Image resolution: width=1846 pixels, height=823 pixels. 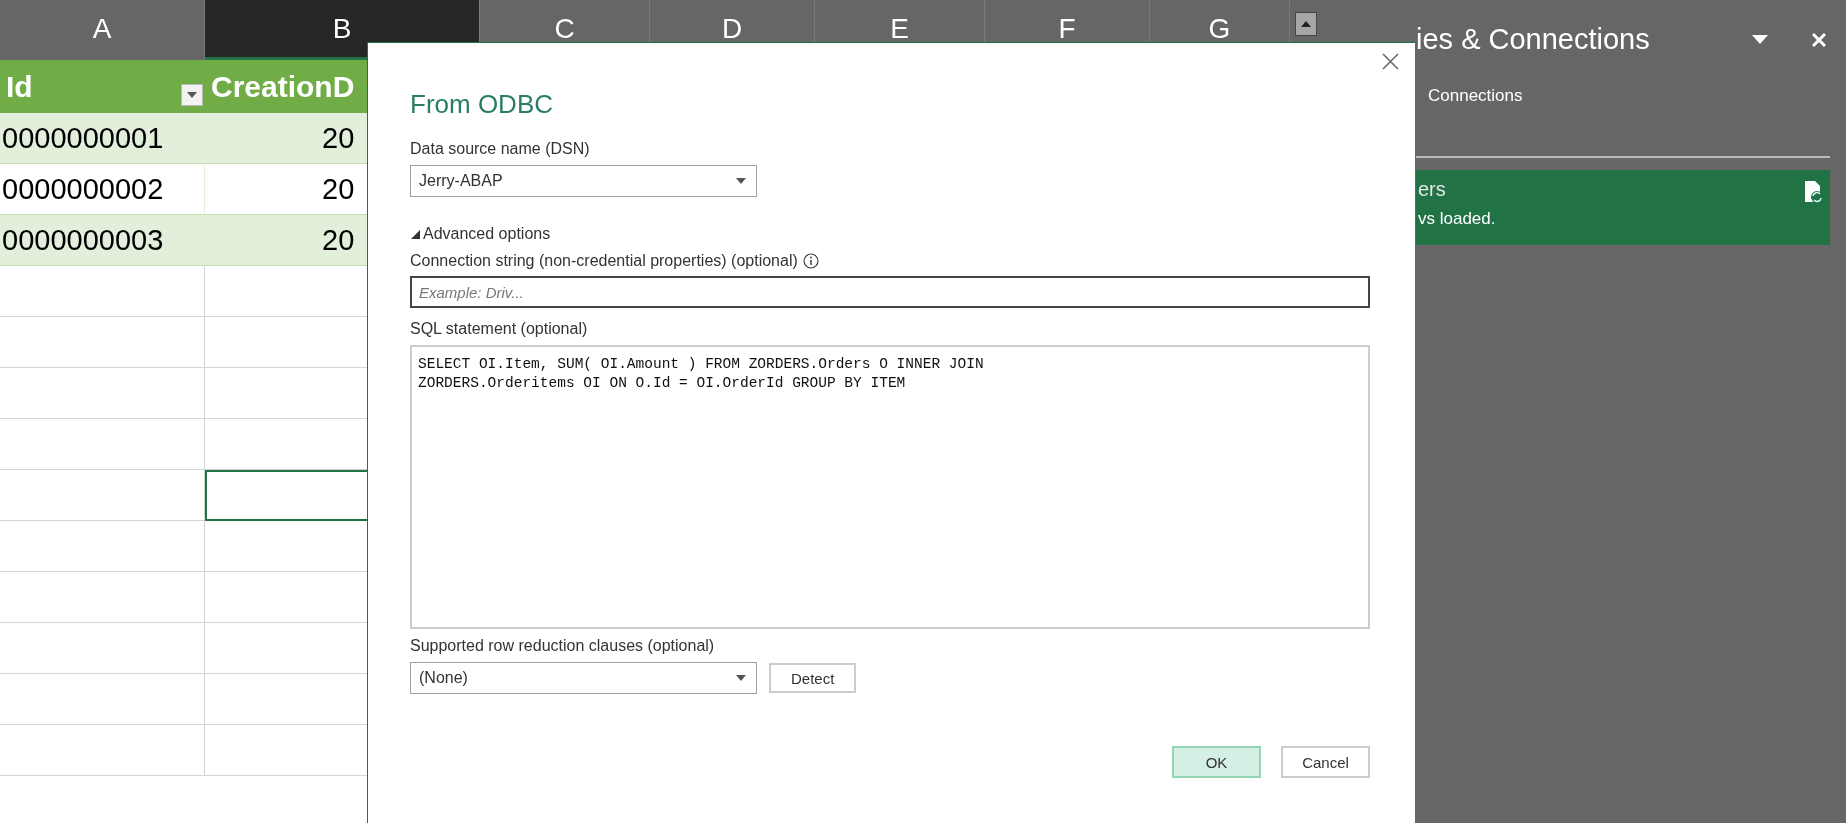 I want to click on column-letter: G, so click(x=1219, y=31).